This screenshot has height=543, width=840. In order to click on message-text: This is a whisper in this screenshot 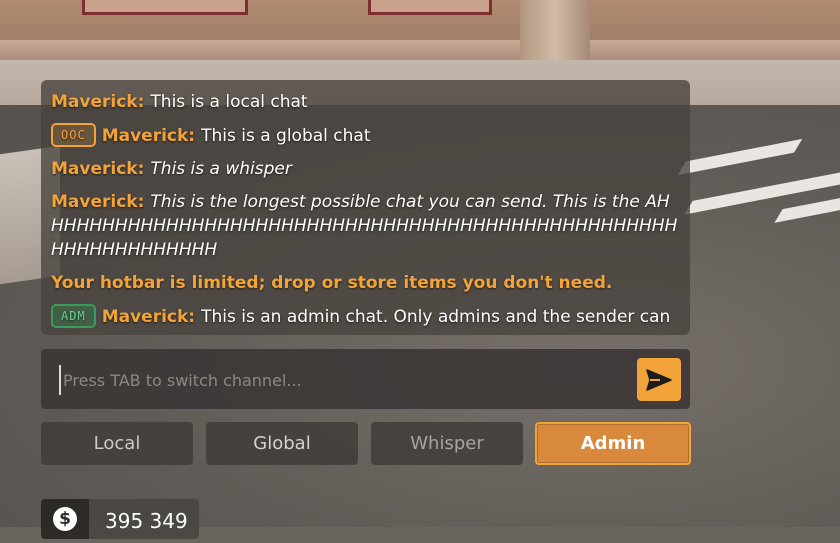, I will do `click(221, 169)`.